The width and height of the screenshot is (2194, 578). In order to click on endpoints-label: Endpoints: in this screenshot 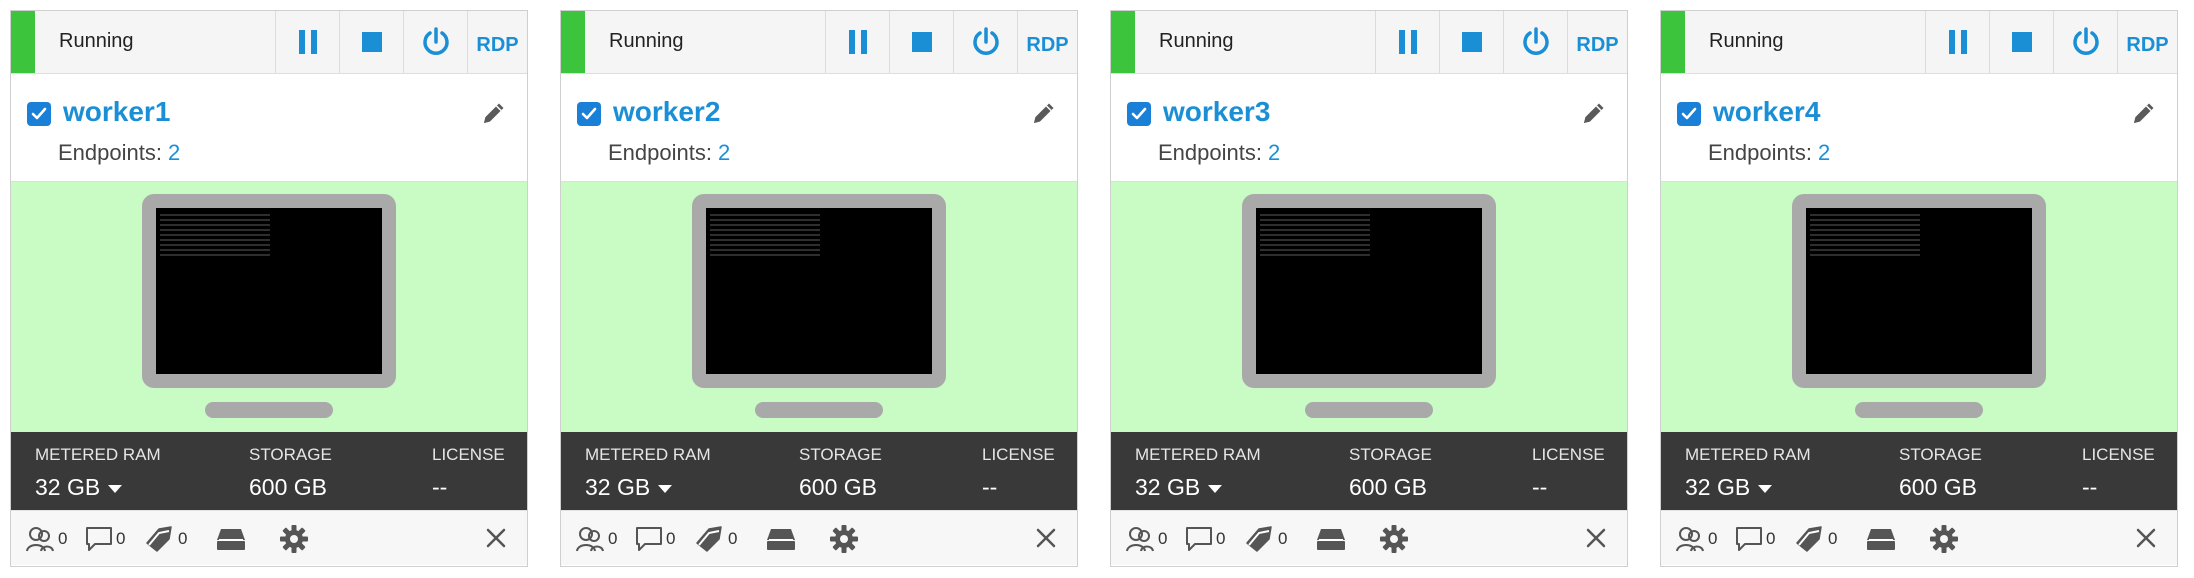, I will do `click(1210, 152)`.